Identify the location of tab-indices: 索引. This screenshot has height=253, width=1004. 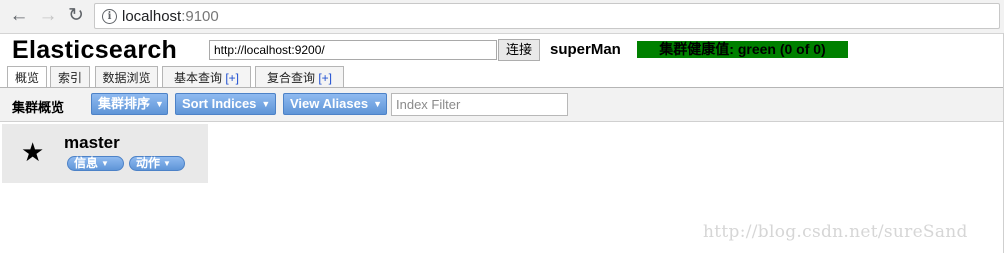
(70, 77).